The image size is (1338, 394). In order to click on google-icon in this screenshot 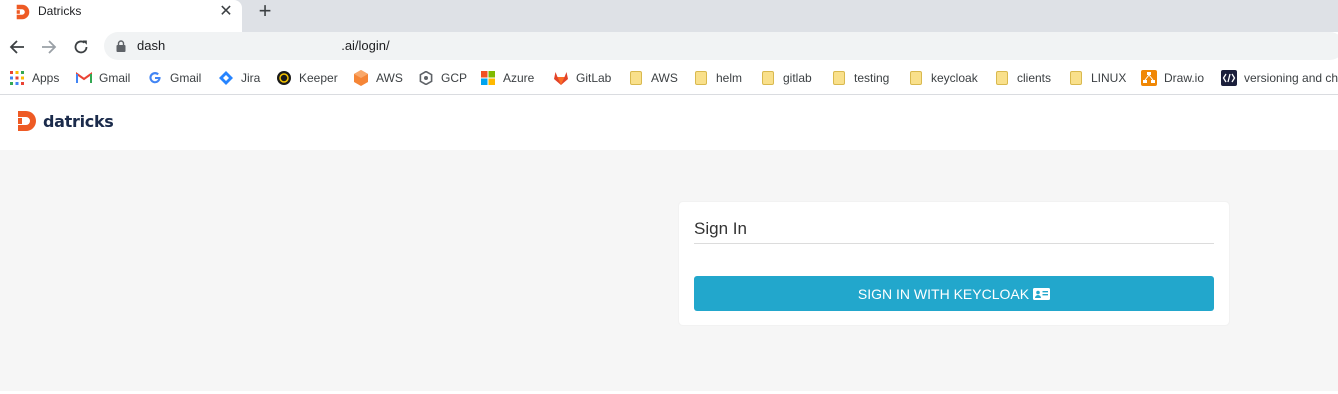, I will do `click(155, 78)`.